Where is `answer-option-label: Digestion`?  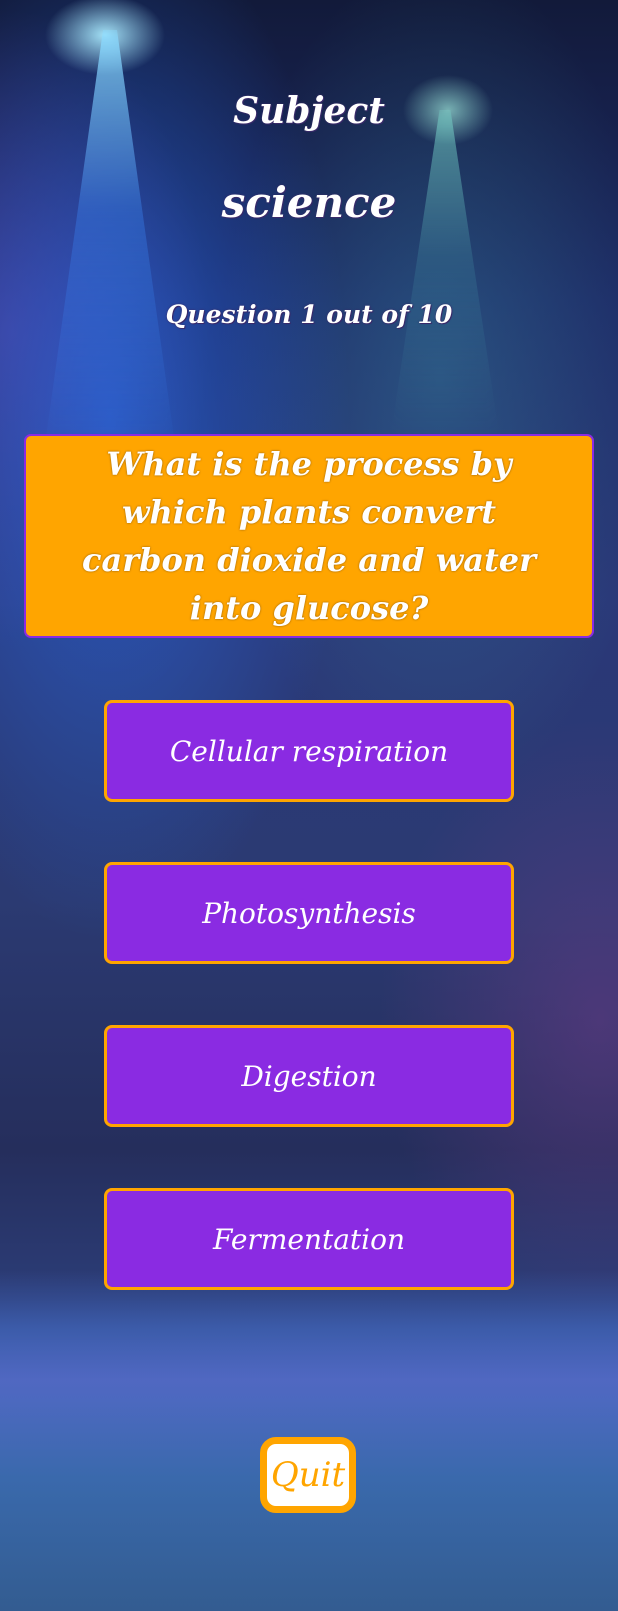 answer-option-label: Digestion is located at coordinates (309, 1076).